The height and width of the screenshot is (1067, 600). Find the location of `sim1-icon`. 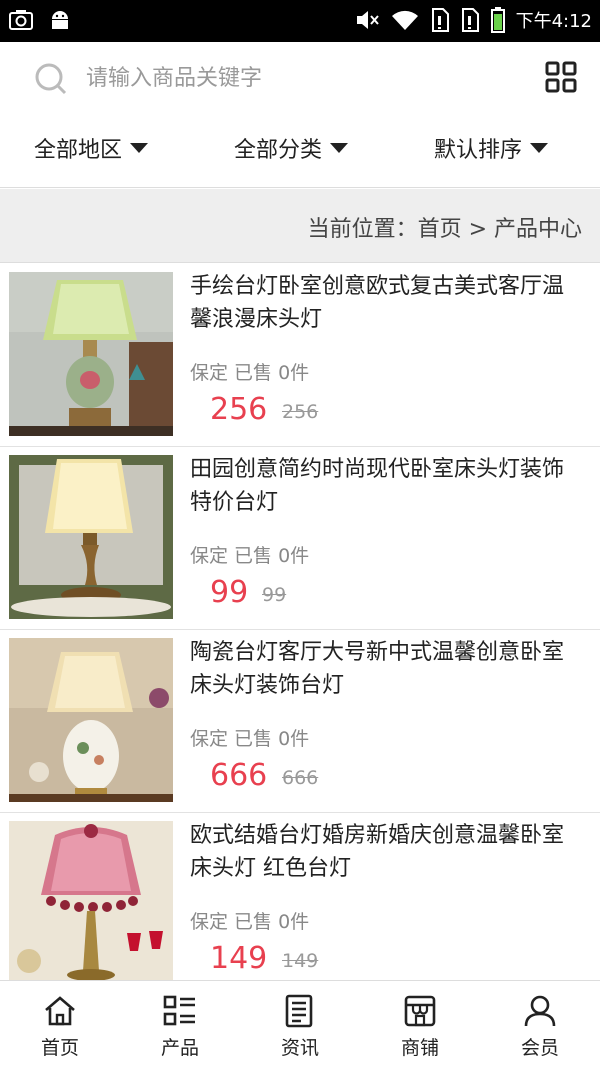

sim1-icon is located at coordinates (440, 20).